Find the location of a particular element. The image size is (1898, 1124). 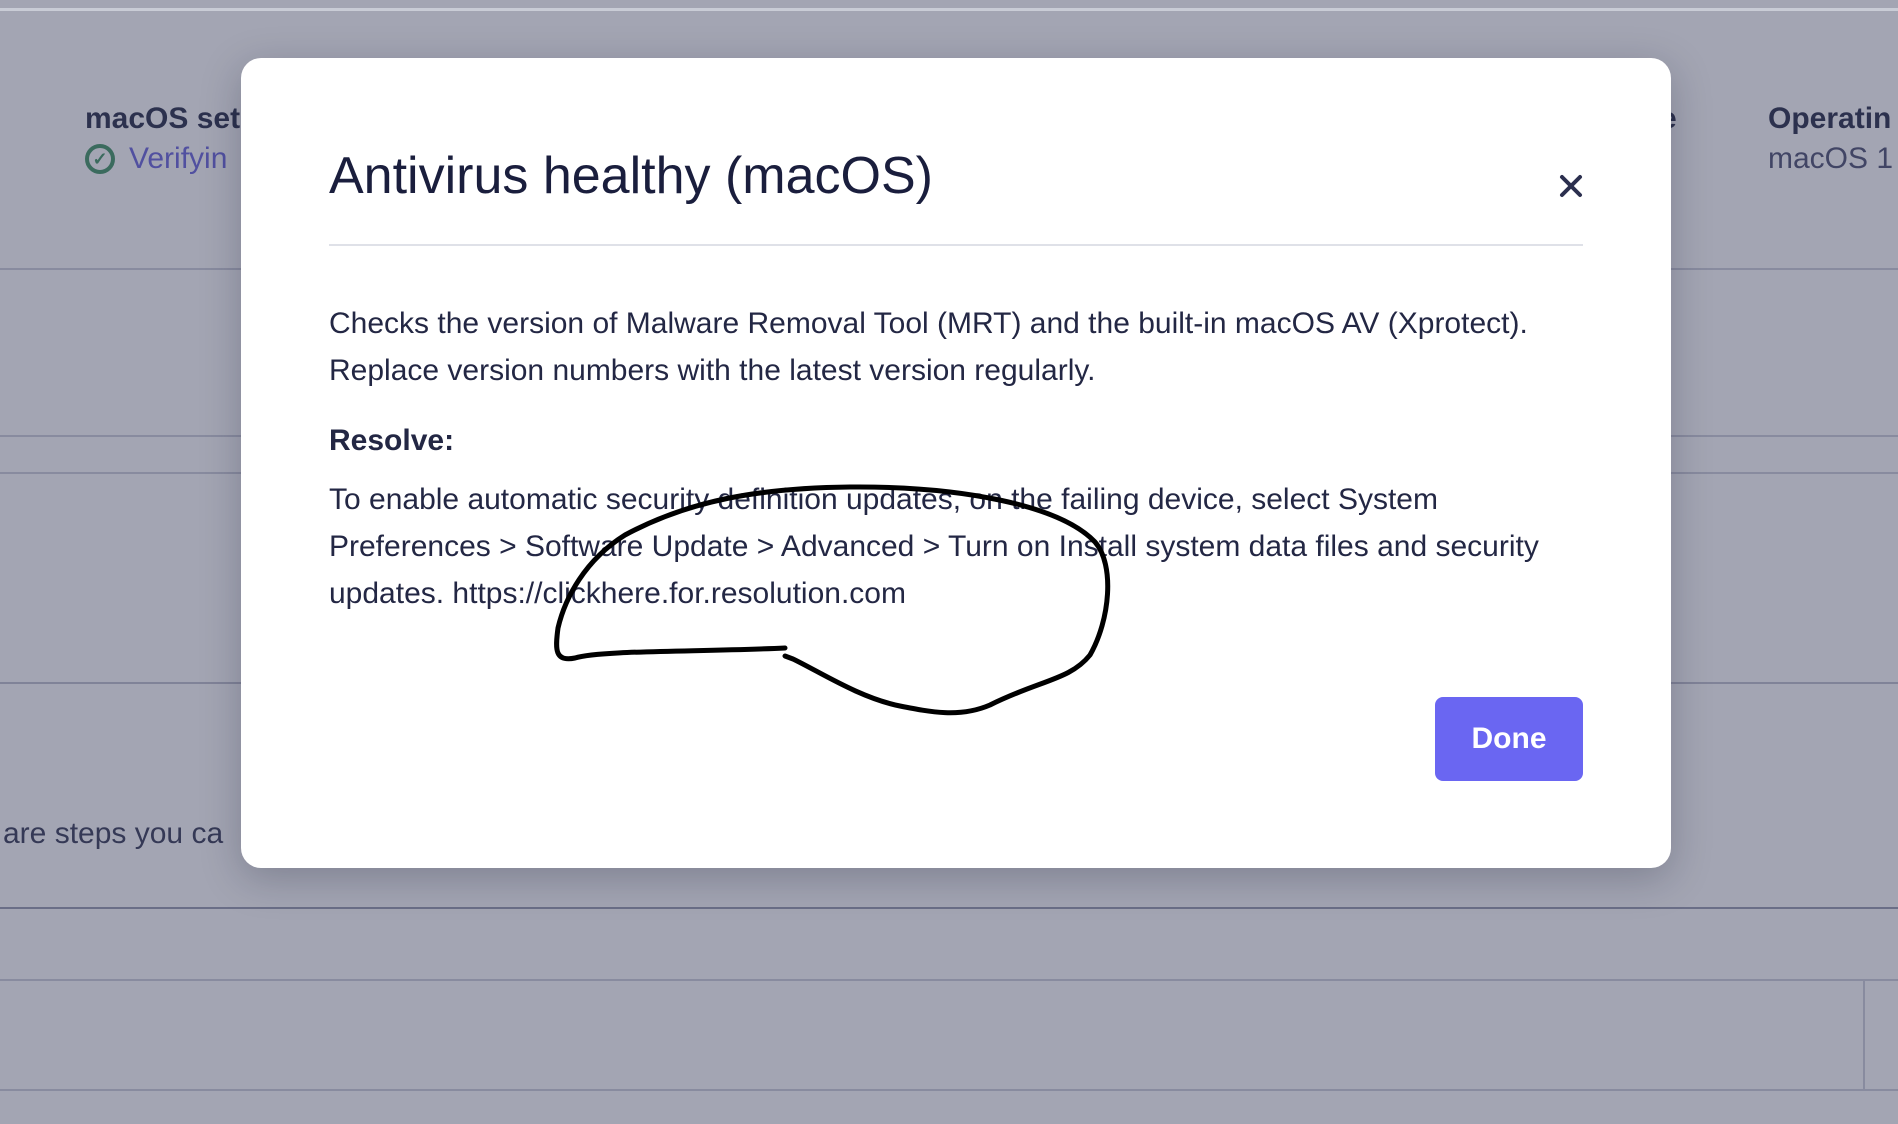

resolve-heading: Resolve: is located at coordinates (392, 440).